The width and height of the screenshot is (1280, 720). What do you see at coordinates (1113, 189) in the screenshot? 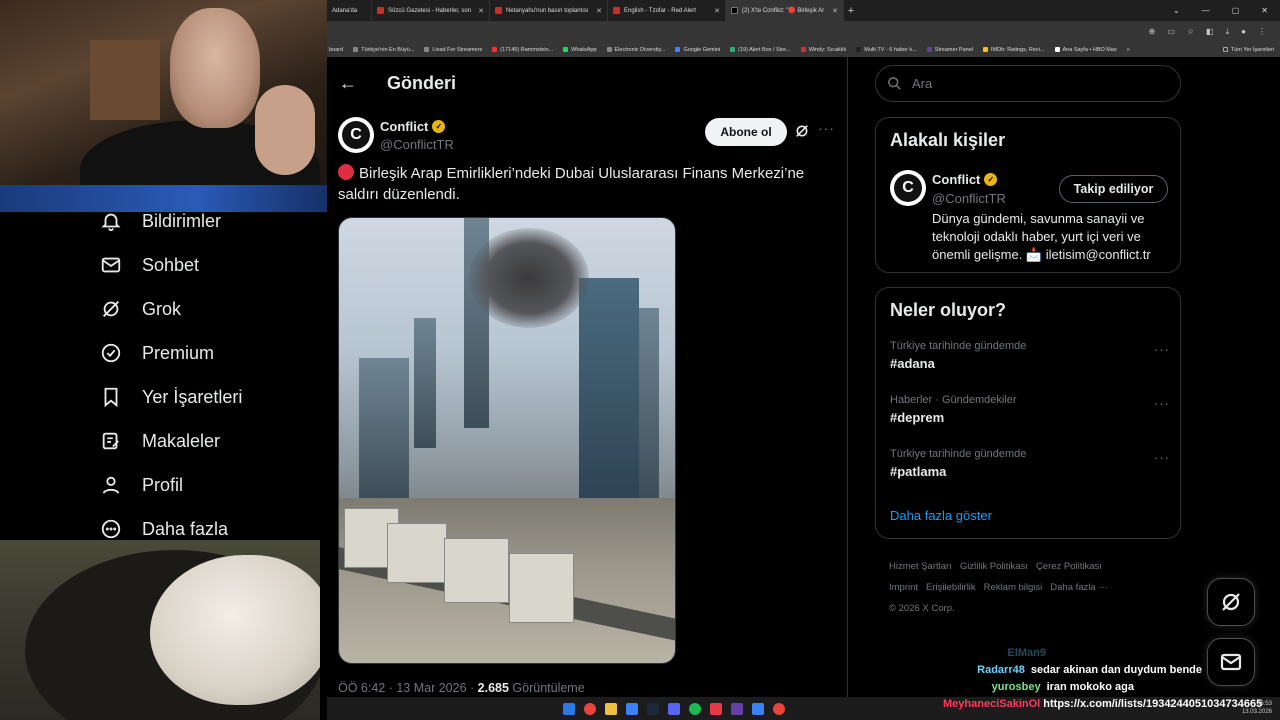
I see `following-button: Takip ediliyor` at bounding box center [1113, 189].